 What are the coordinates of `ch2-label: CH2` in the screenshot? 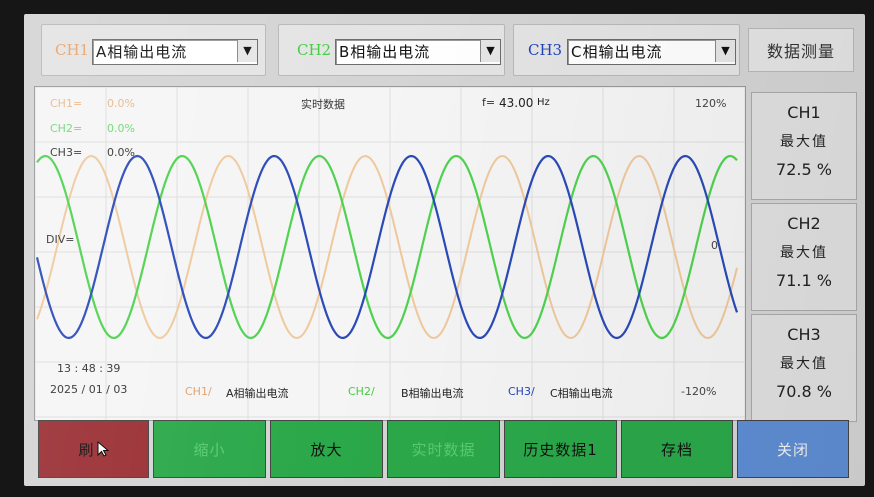 It's located at (314, 50).